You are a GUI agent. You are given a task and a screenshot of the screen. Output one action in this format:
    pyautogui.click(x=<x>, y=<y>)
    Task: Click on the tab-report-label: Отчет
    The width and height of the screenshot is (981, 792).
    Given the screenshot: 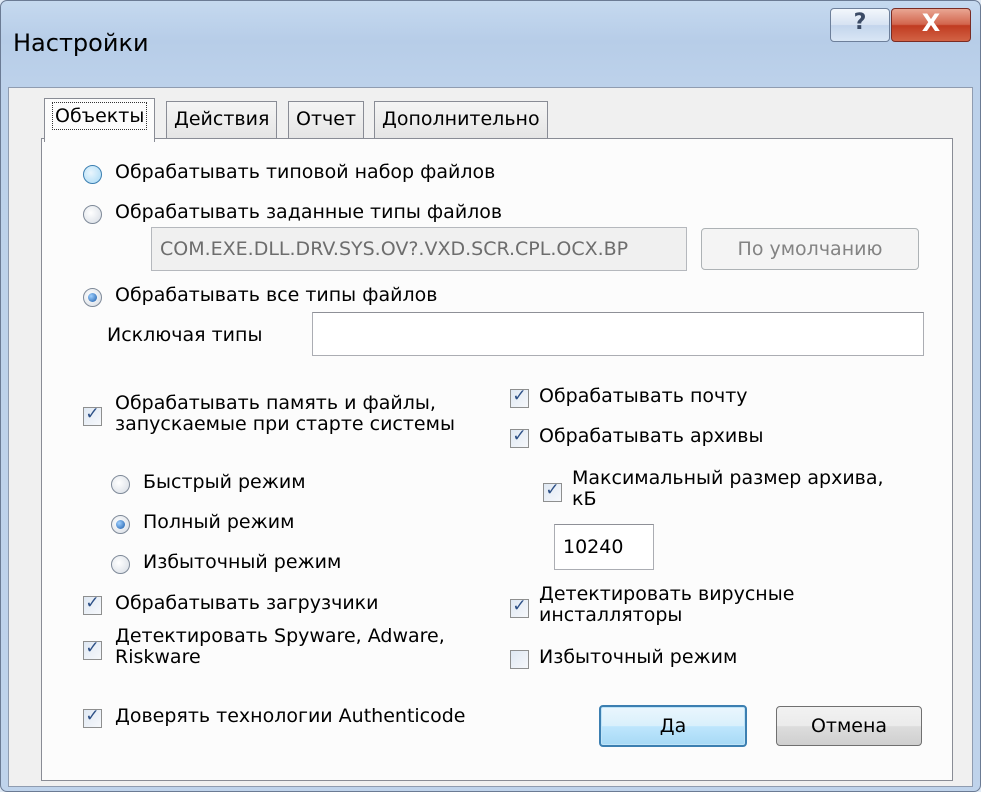 What is the action you would take?
    pyautogui.click(x=326, y=119)
    